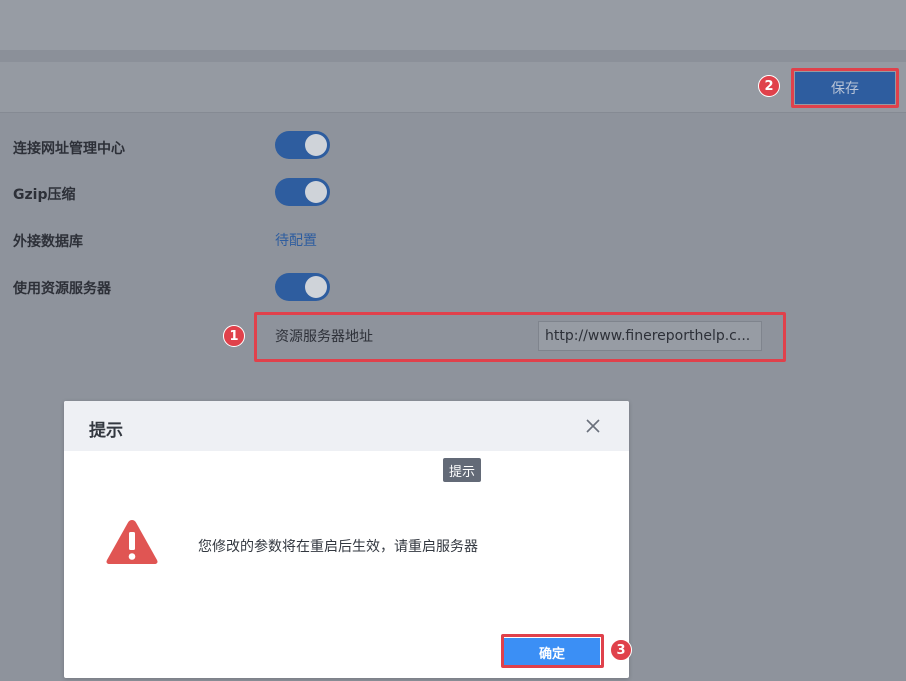 Image resolution: width=906 pixels, height=681 pixels. Describe the element at coordinates (338, 547) in the screenshot. I see `dialog-message: 您修改的参数将在重启后生效，请重启服务器` at that location.